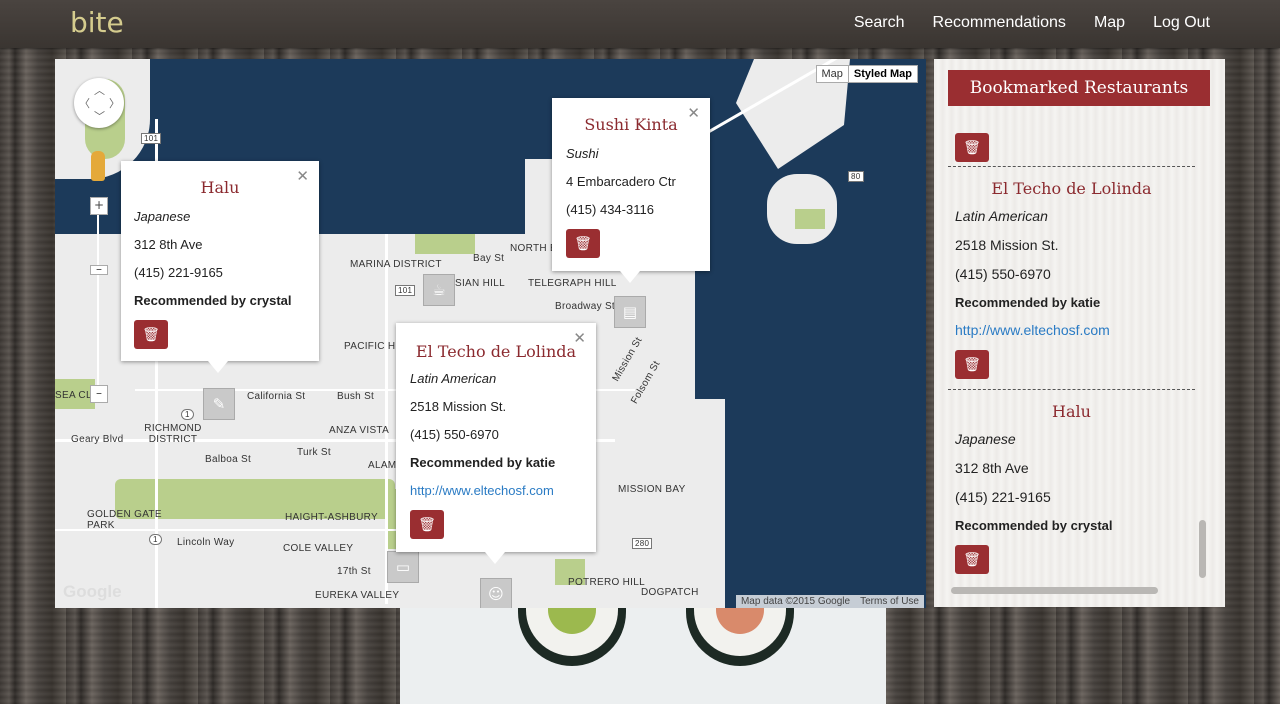 Image resolution: width=1280 pixels, height=704 pixels. Describe the element at coordinates (276, 396) in the screenshot. I see `map-label: California St` at that location.